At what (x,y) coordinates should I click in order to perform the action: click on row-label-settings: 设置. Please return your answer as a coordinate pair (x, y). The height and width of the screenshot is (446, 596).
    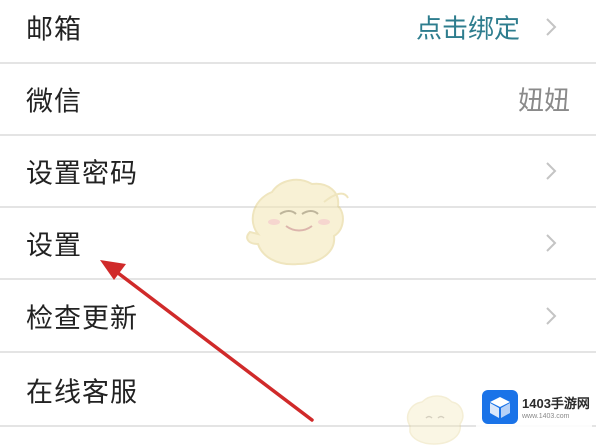
    Looking at the image, I should click on (54, 246).